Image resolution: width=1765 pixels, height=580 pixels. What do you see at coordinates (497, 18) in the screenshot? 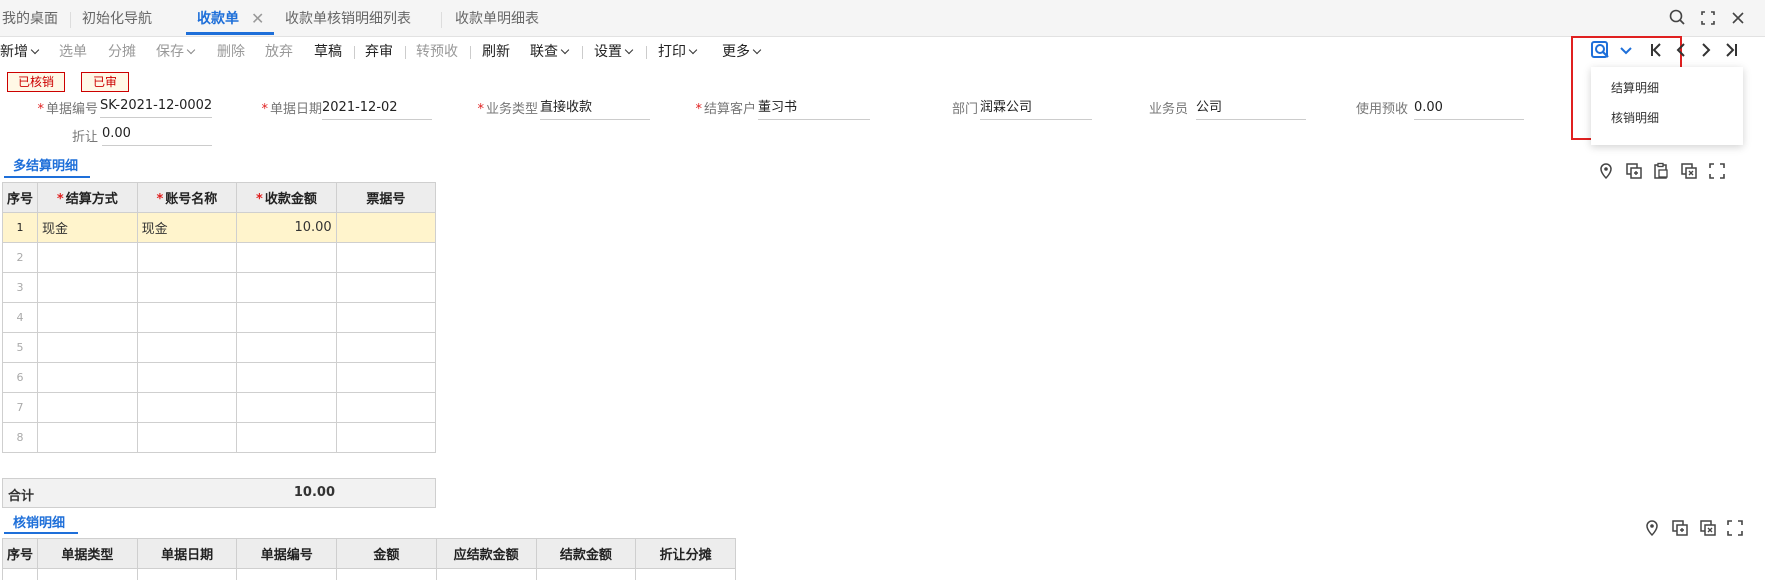
I see `tab-receipt-detail: 收款单明细表` at bounding box center [497, 18].